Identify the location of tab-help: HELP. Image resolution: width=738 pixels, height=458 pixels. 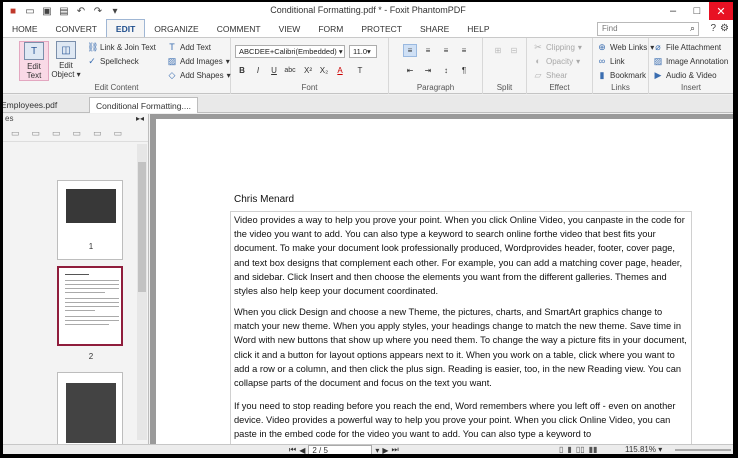
(478, 28).